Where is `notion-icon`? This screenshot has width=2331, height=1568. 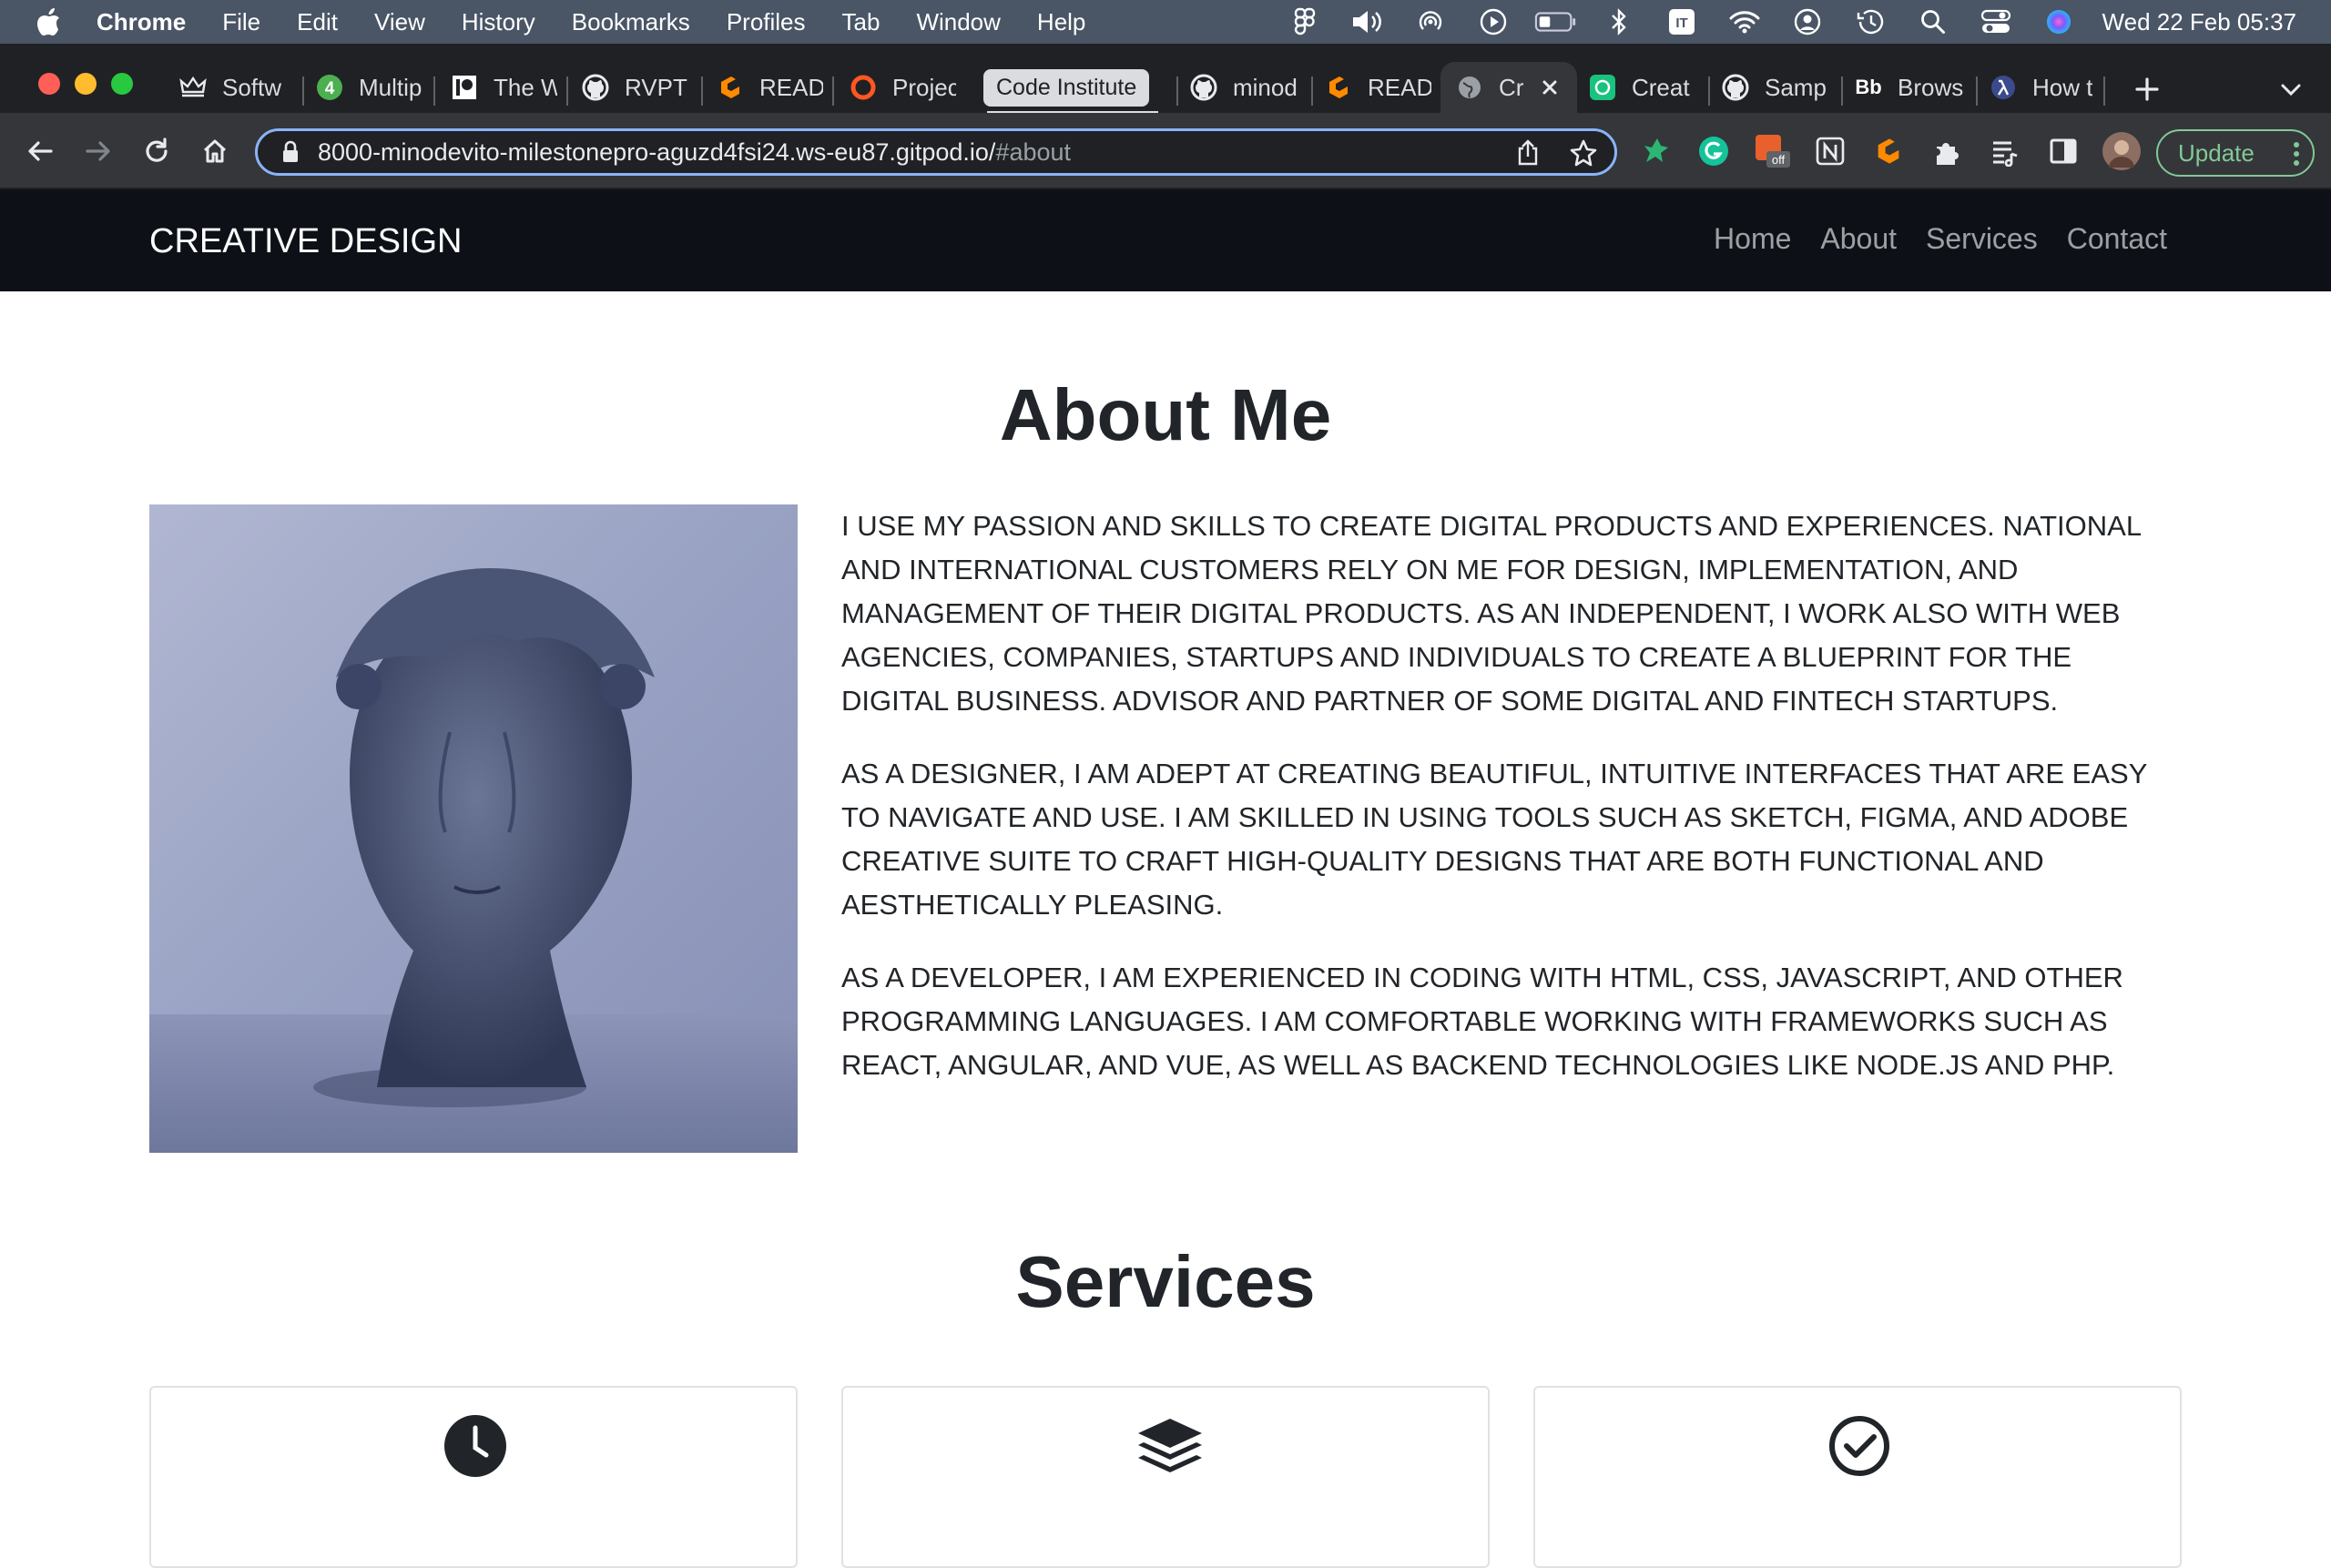
notion-icon is located at coordinates (1830, 151).